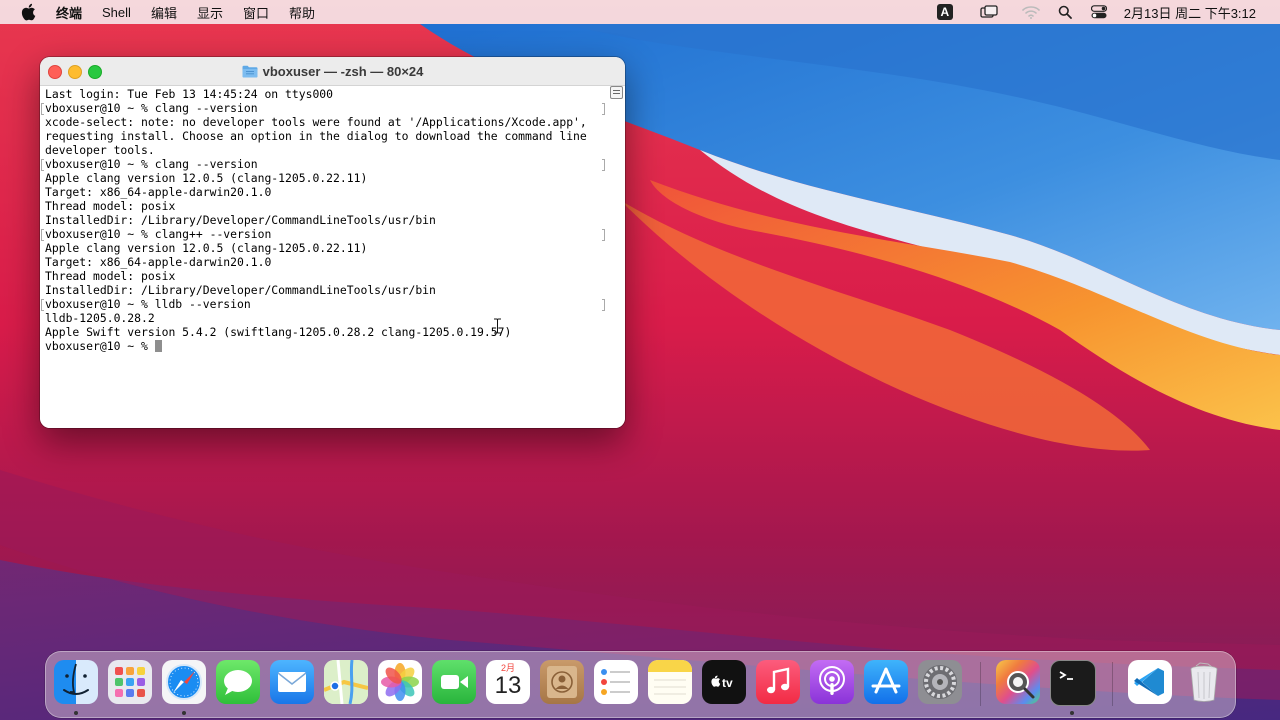  What do you see at coordinates (508, 685) in the screenshot?
I see `calendar-day: 13` at bounding box center [508, 685].